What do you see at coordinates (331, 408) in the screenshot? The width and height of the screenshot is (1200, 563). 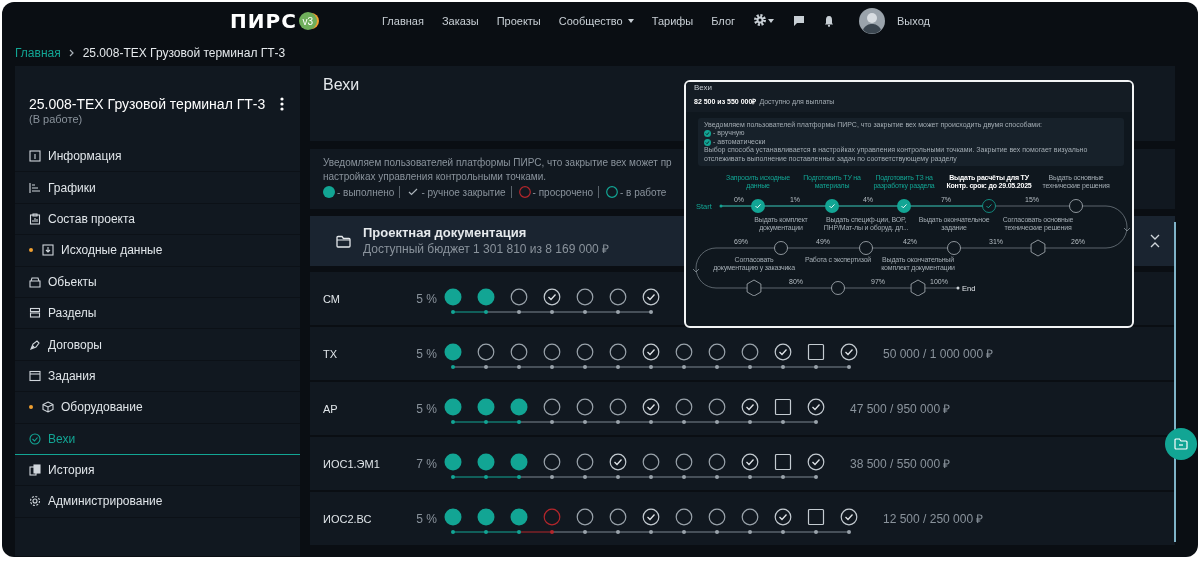 I see `section-code: АР` at bounding box center [331, 408].